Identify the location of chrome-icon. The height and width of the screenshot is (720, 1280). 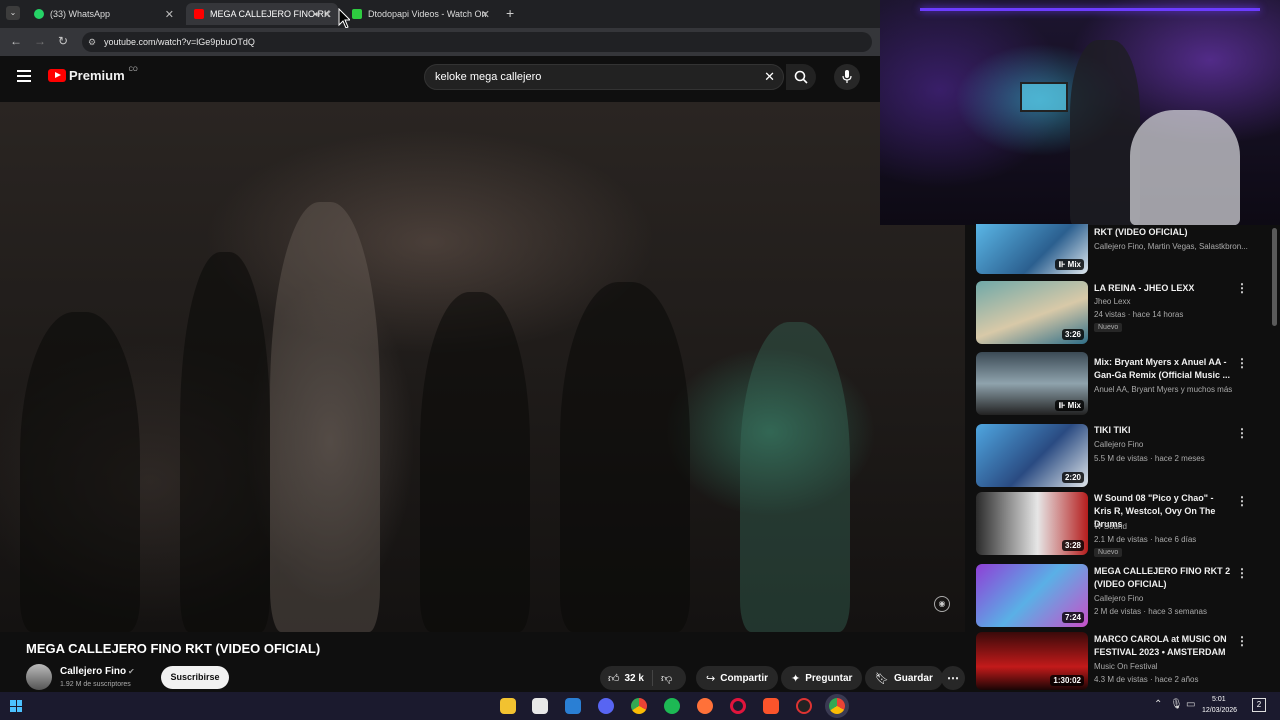
(639, 706).